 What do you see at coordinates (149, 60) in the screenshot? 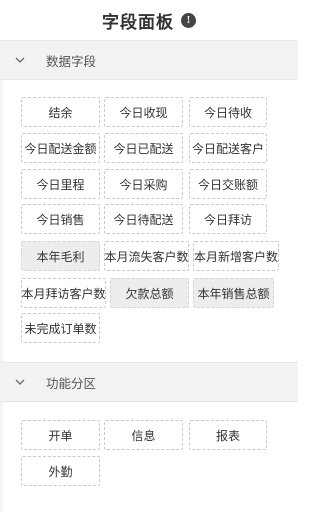
I see `section-header-data-fields: 数据字段` at bounding box center [149, 60].